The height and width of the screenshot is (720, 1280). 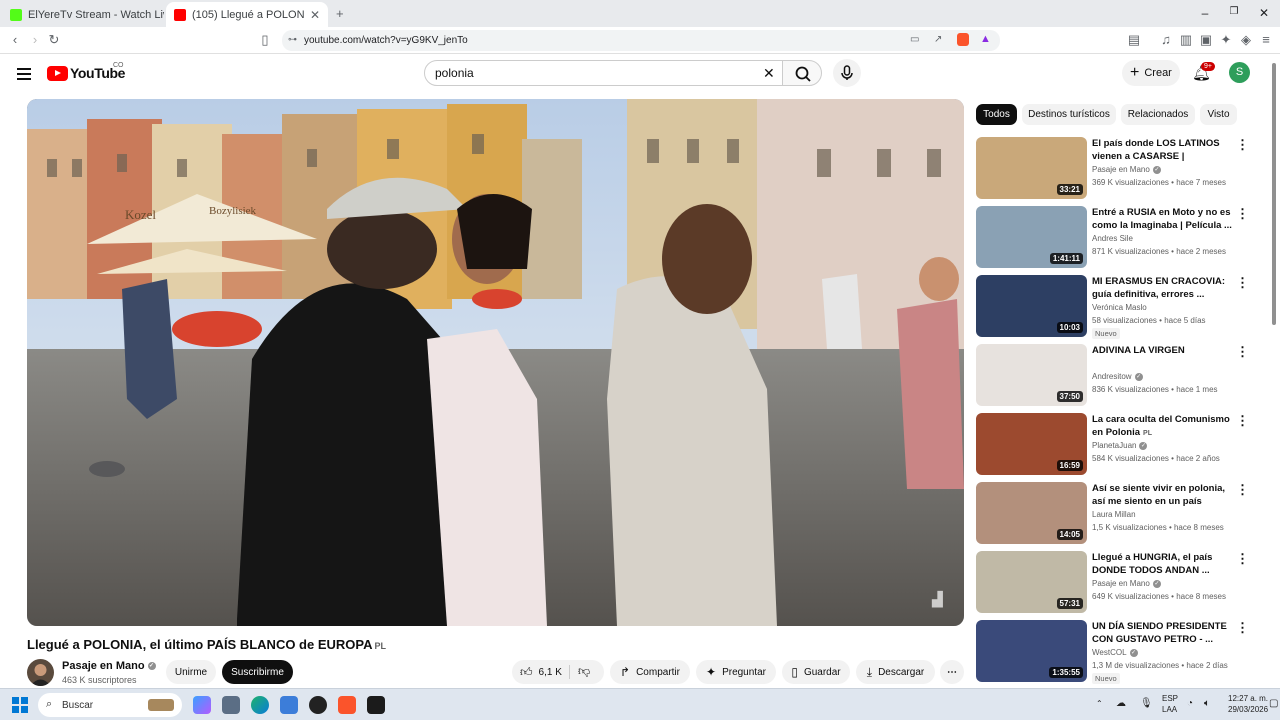 What do you see at coordinates (1239, 72) in the screenshot?
I see `user-avatar: S` at bounding box center [1239, 72].